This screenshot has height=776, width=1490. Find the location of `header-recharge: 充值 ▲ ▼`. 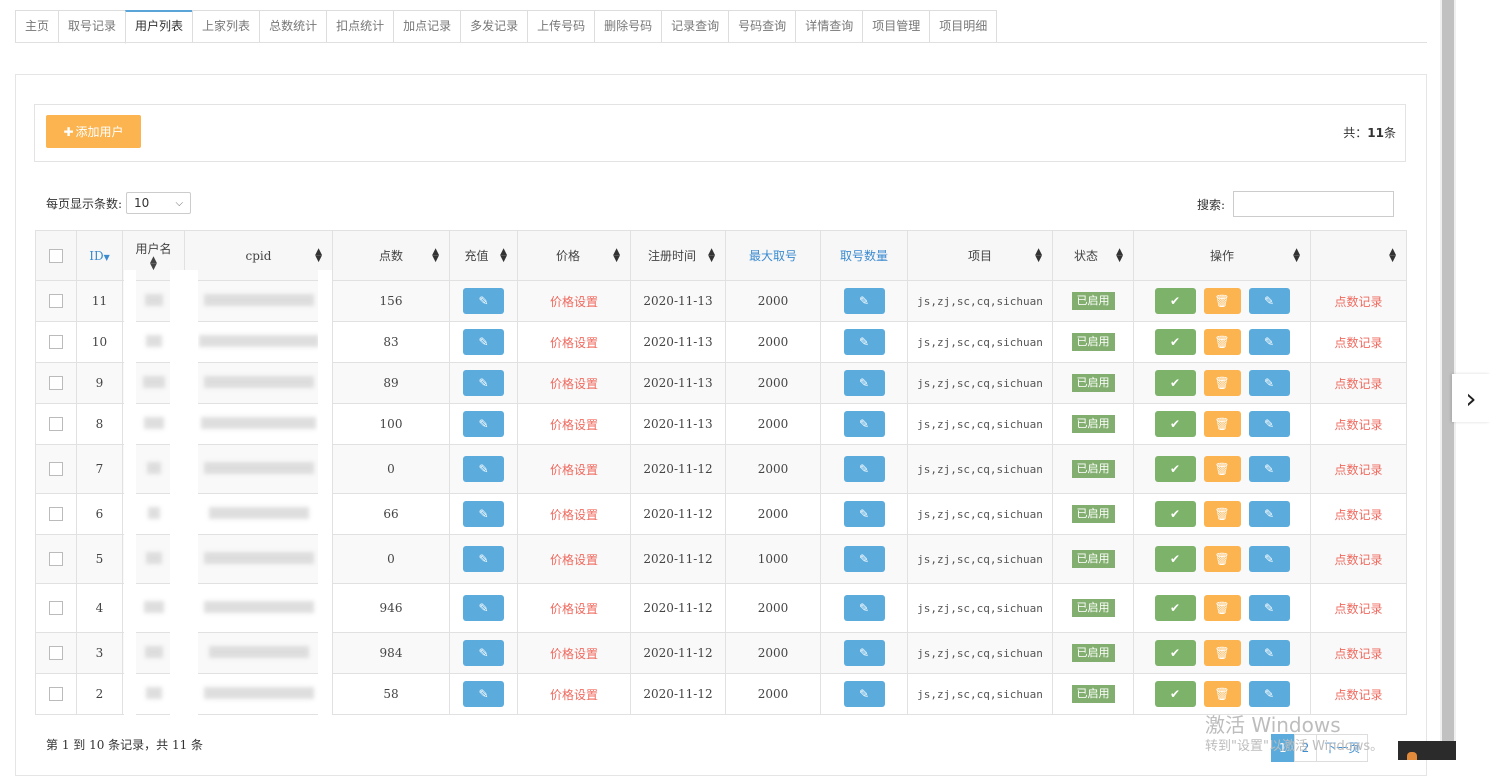

header-recharge: 充值 ▲ ▼ is located at coordinates (483, 255).